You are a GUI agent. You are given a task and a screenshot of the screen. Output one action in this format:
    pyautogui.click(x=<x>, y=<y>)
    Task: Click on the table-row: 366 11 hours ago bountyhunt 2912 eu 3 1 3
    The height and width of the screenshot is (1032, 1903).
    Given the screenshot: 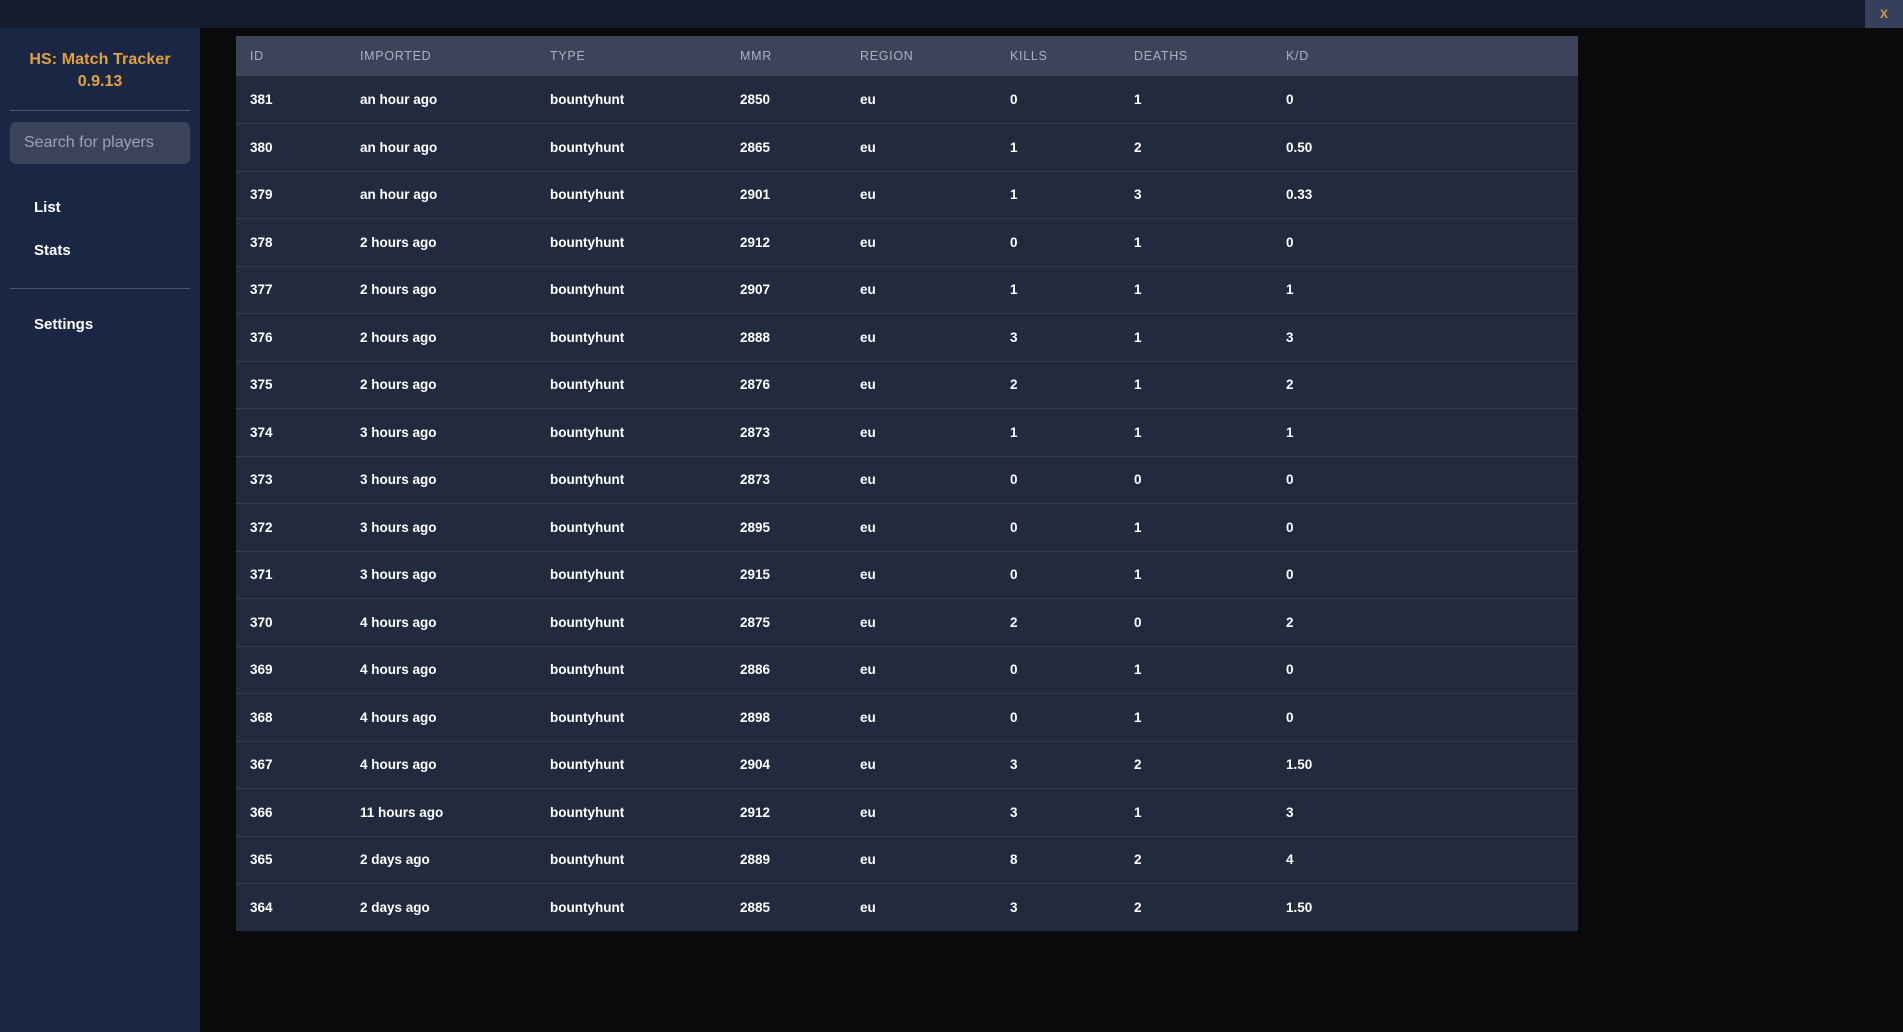 What is the action you would take?
    pyautogui.click(x=907, y=812)
    